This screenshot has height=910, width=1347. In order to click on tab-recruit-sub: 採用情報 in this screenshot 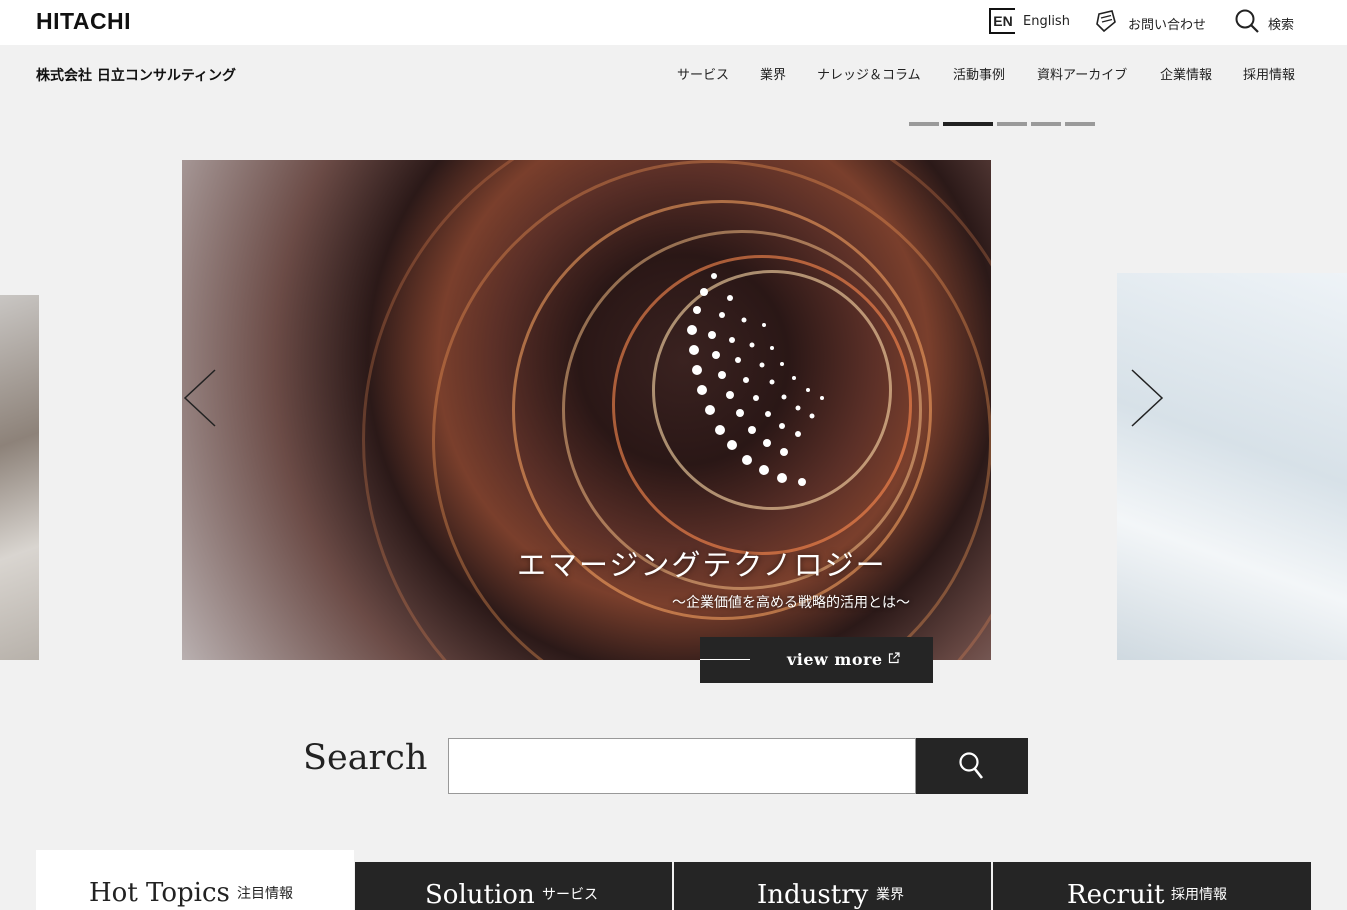, I will do `click(1199, 895)`.